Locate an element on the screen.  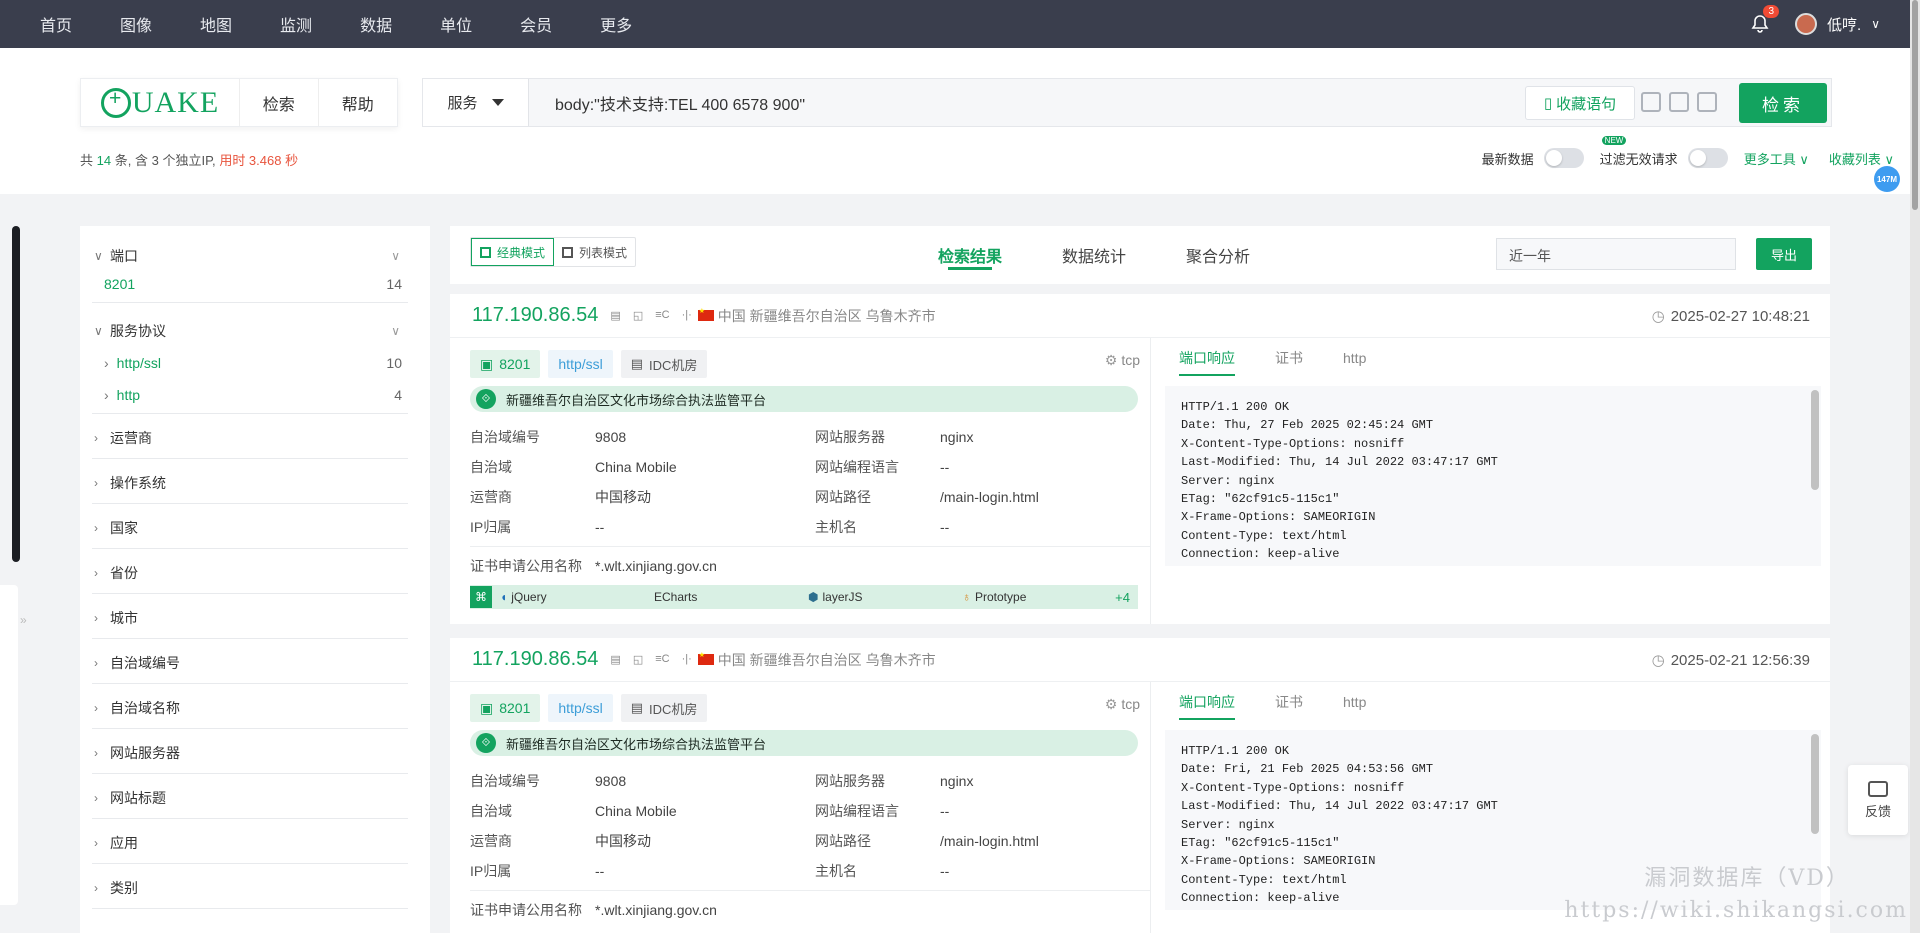
feedback-button: 反馈 is located at coordinates (1878, 800).